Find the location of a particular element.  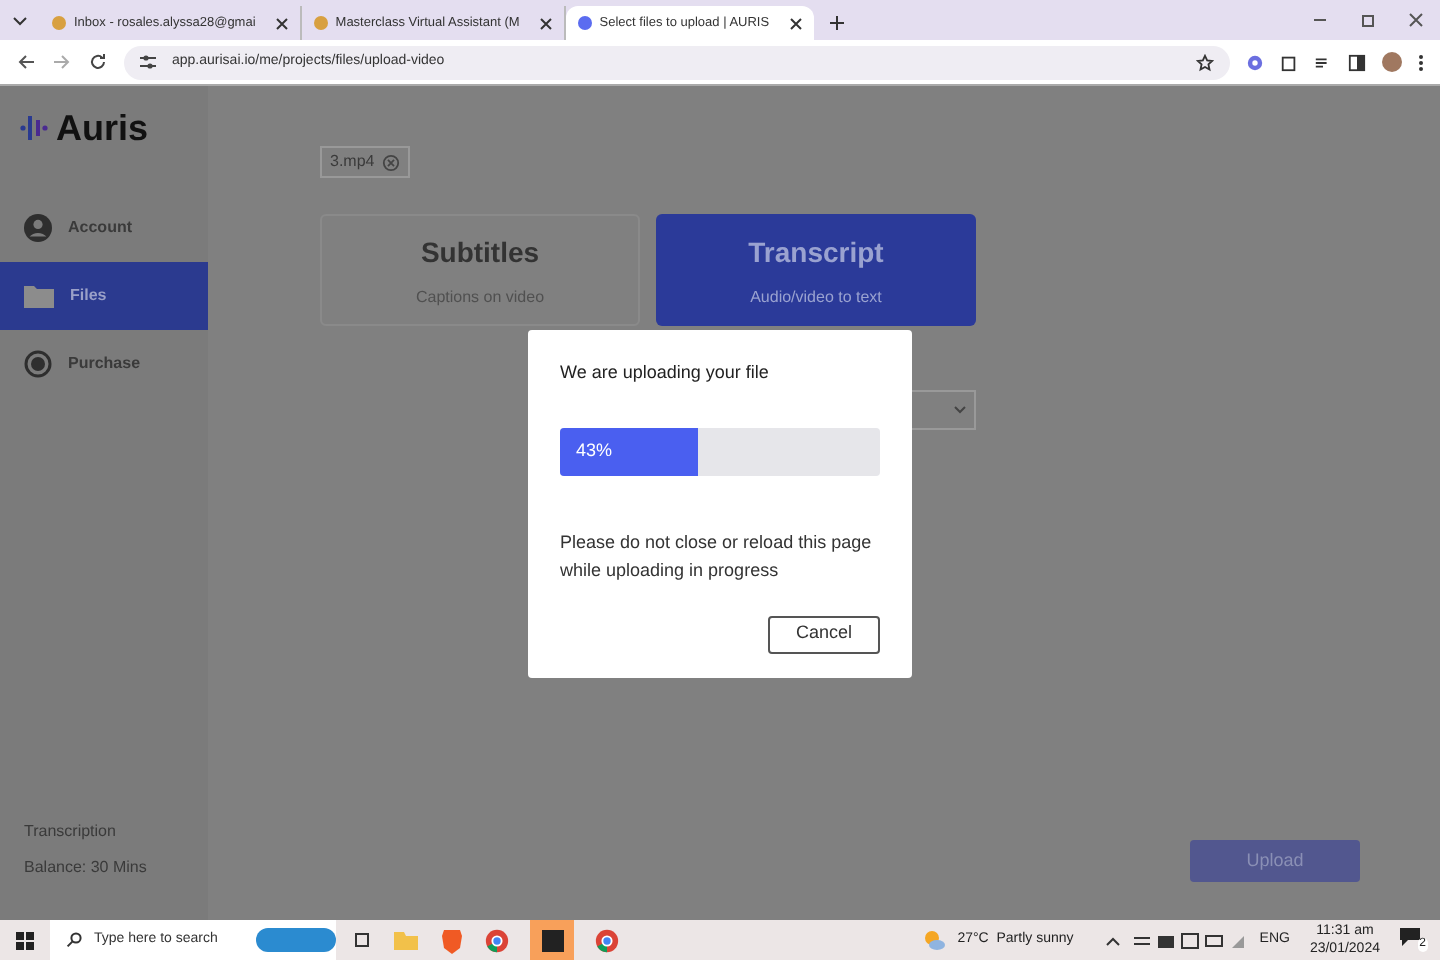

progress-percent: 43% is located at coordinates (594, 450).